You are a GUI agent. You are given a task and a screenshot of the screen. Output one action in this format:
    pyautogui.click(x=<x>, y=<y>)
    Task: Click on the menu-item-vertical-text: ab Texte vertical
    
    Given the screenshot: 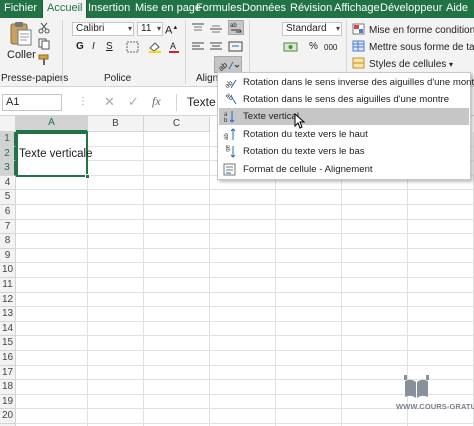 What is the action you would take?
    pyautogui.click(x=344, y=116)
    